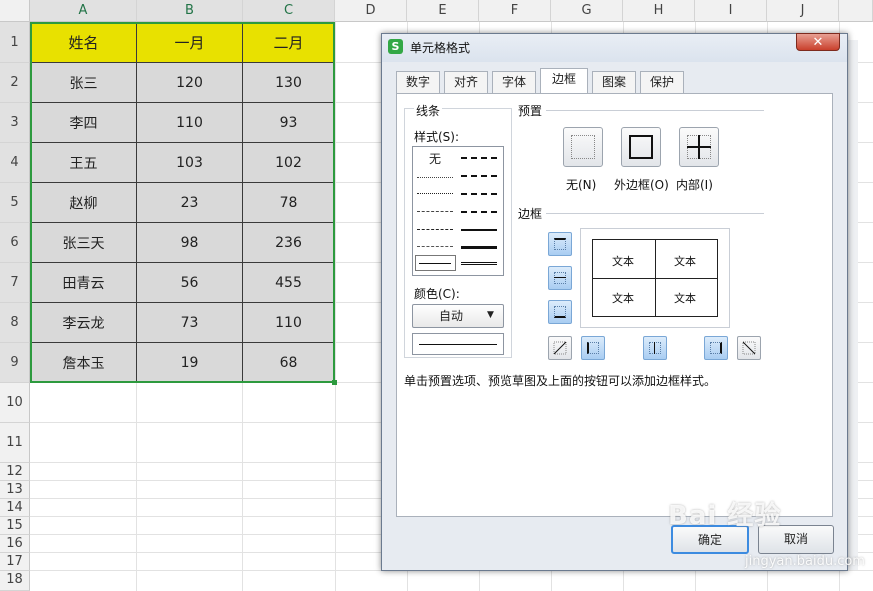 The height and width of the screenshot is (591, 873). Describe the element at coordinates (818, 42) in the screenshot. I see `close-button: ✕` at that location.